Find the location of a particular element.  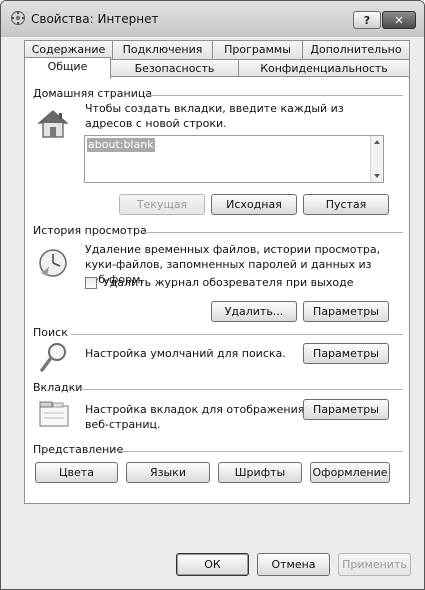

apply-button: Применить is located at coordinates (374, 564).